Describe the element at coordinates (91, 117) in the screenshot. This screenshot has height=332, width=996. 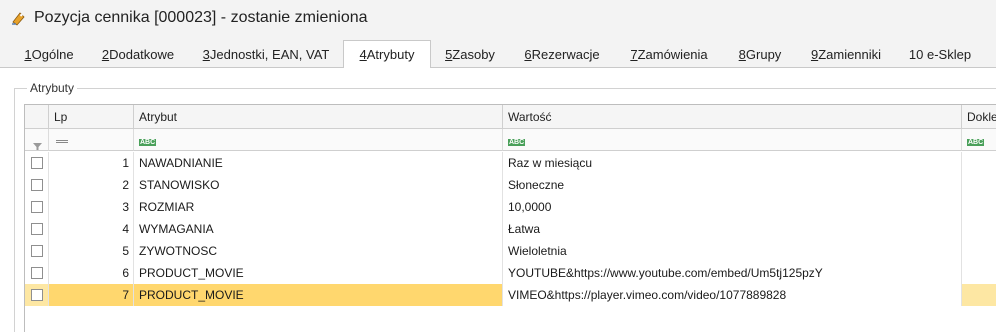
I see `header-lp: Lp` at that location.